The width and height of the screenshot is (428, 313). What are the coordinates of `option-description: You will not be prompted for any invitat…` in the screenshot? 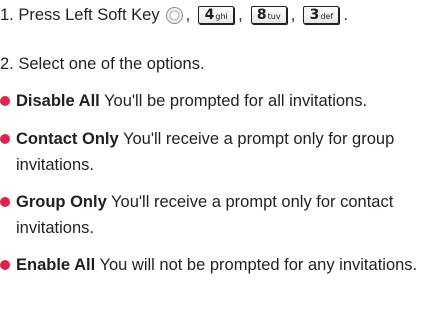 It's located at (258, 265).